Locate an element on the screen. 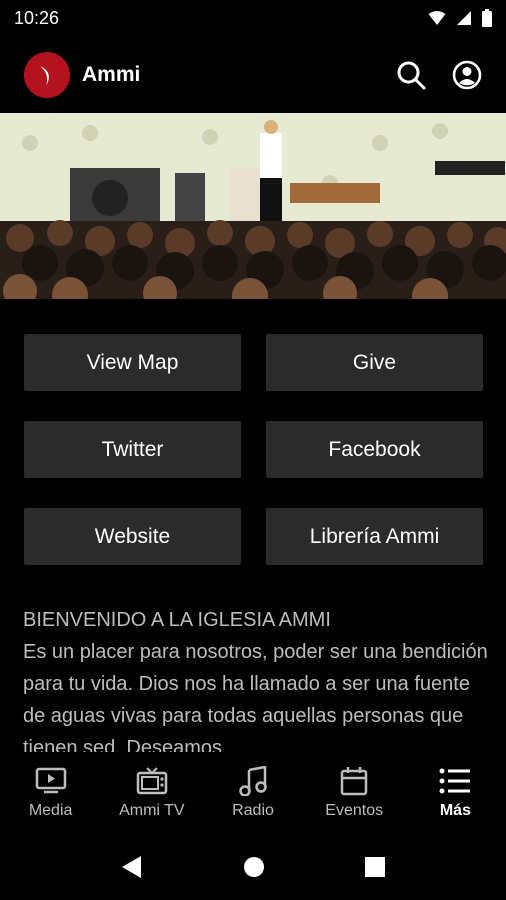 The width and height of the screenshot is (506, 900). ammi-logo is located at coordinates (47, 74).